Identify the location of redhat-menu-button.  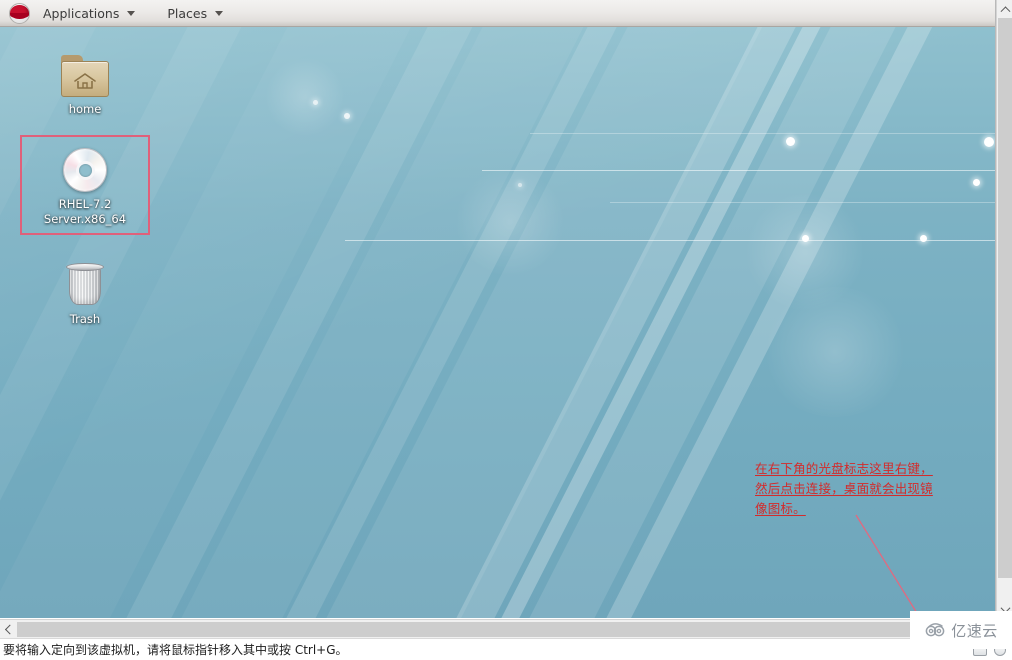
(19, 13).